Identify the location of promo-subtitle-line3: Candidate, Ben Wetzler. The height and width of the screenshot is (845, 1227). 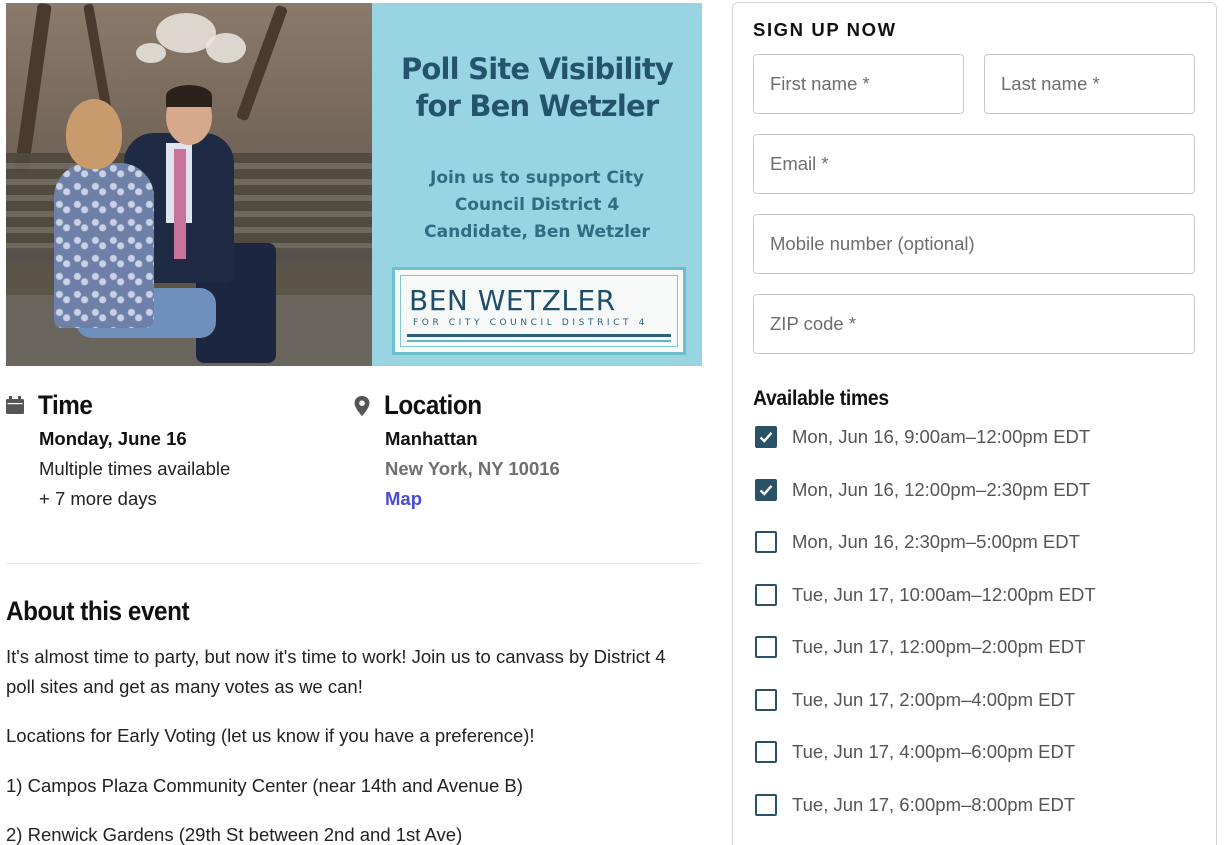
(537, 232).